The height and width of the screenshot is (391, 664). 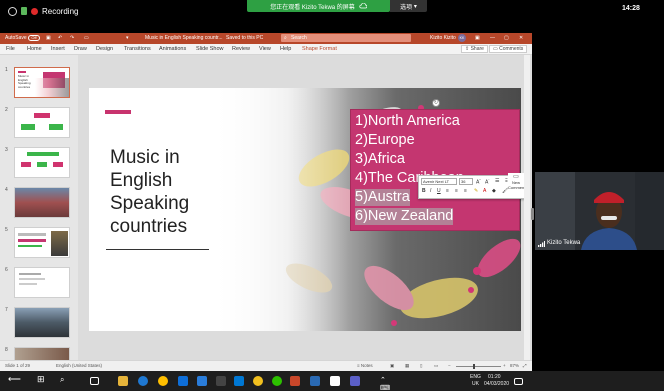 I want to click on taskbar-date: 04/03/2020, so click(x=496, y=384).